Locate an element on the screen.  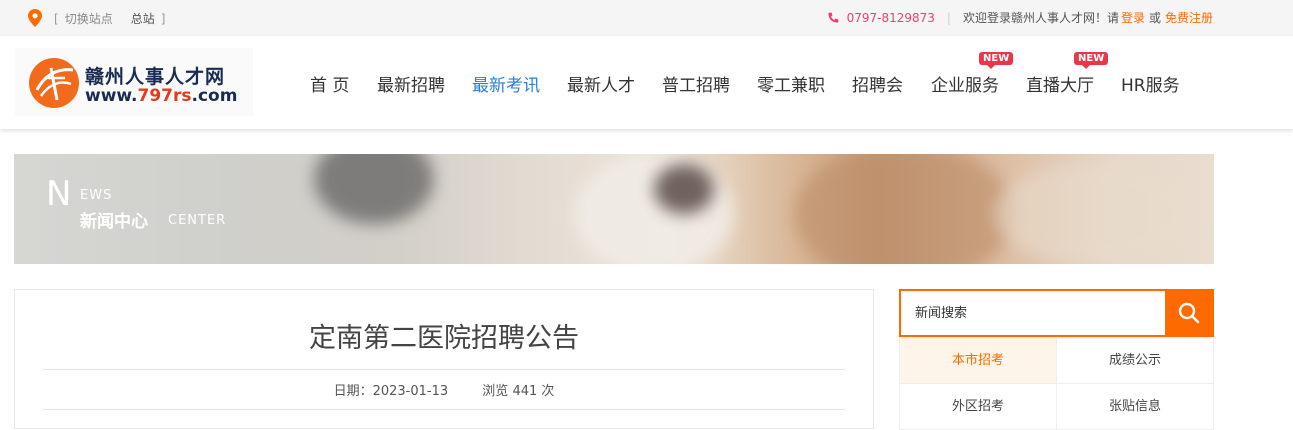
nav-part-time: 零工兼职 is located at coordinates (791, 83).